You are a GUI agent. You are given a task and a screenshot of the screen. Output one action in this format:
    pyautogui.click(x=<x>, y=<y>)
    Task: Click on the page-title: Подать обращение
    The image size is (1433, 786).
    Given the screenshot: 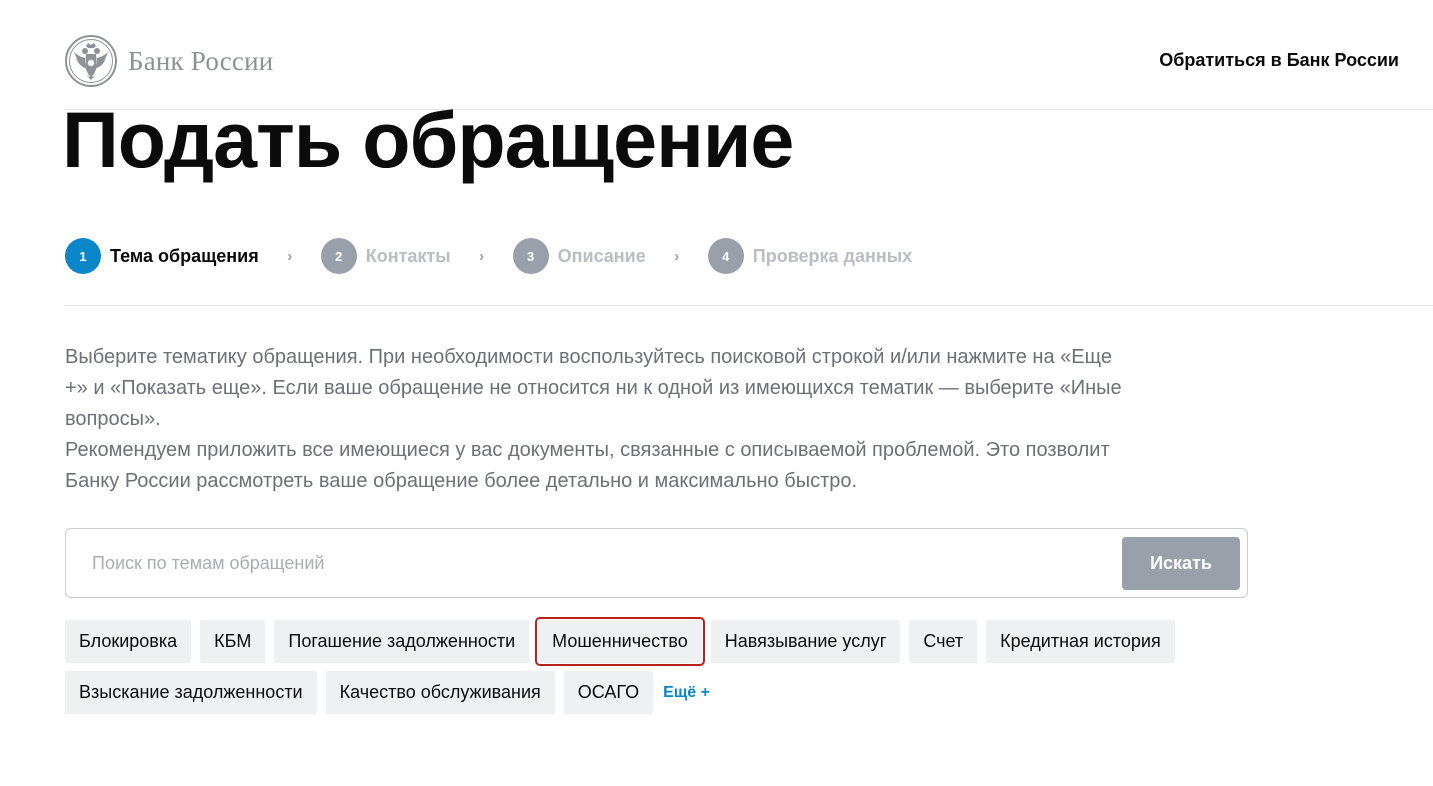 What is the action you would take?
    pyautogui.click(x=428, y=139)
    